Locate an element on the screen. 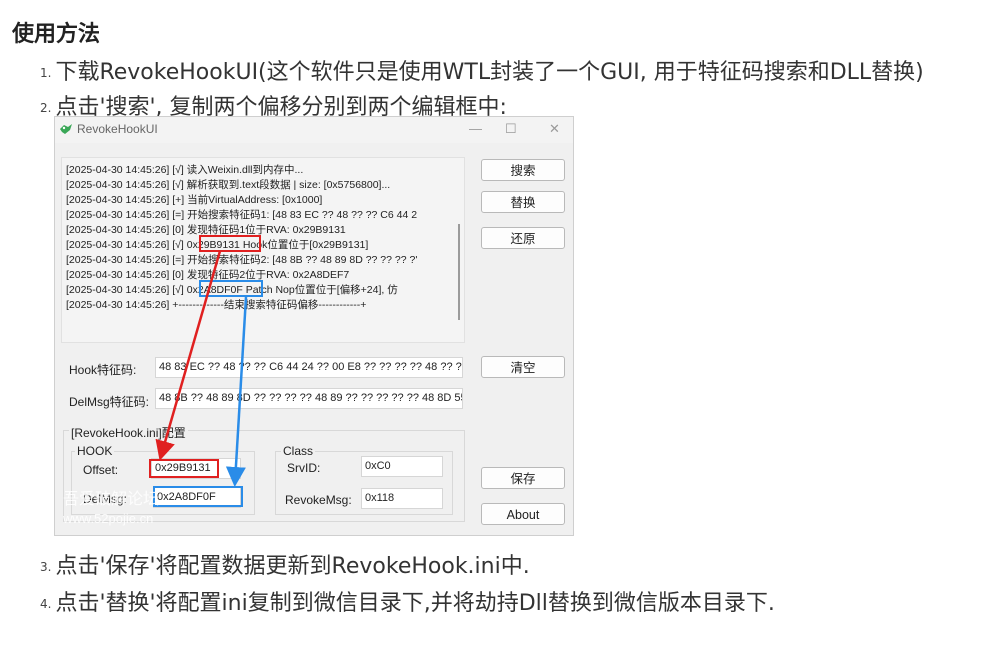  close-icon: ✕ is located at coordinates (554, 129).